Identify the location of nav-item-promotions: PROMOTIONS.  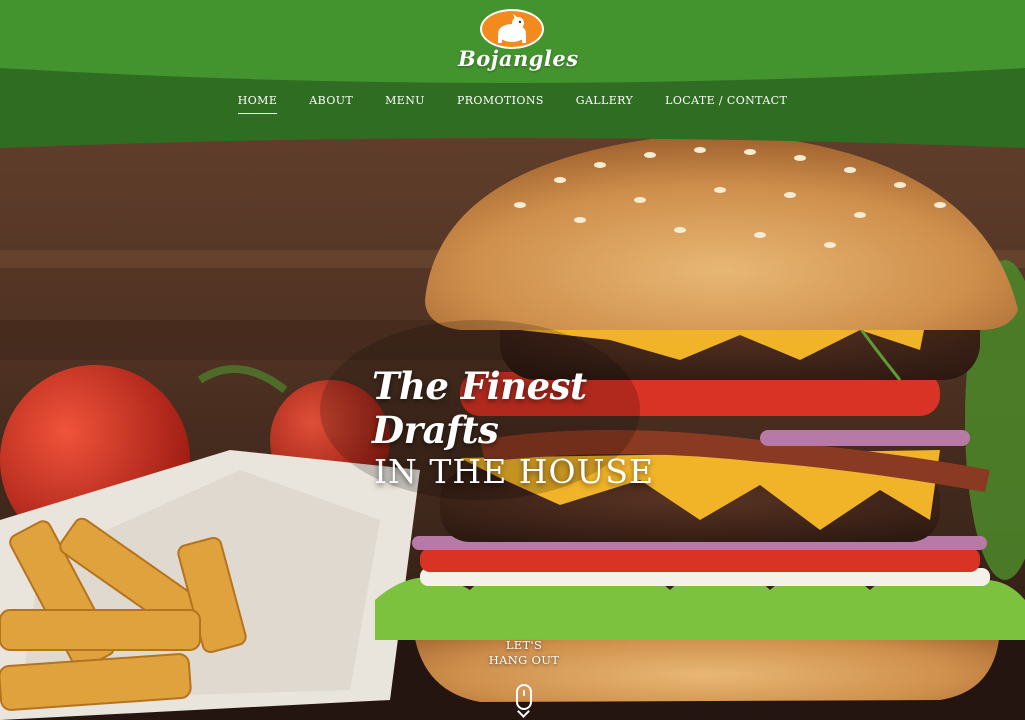
(500, 104).